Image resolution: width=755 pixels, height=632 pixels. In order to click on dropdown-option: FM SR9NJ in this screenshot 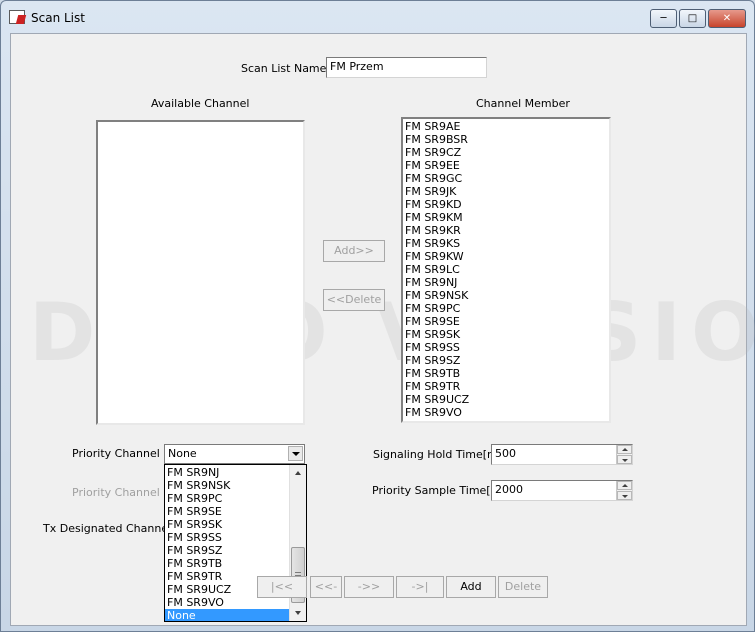, I will do `click(227, 472)`.